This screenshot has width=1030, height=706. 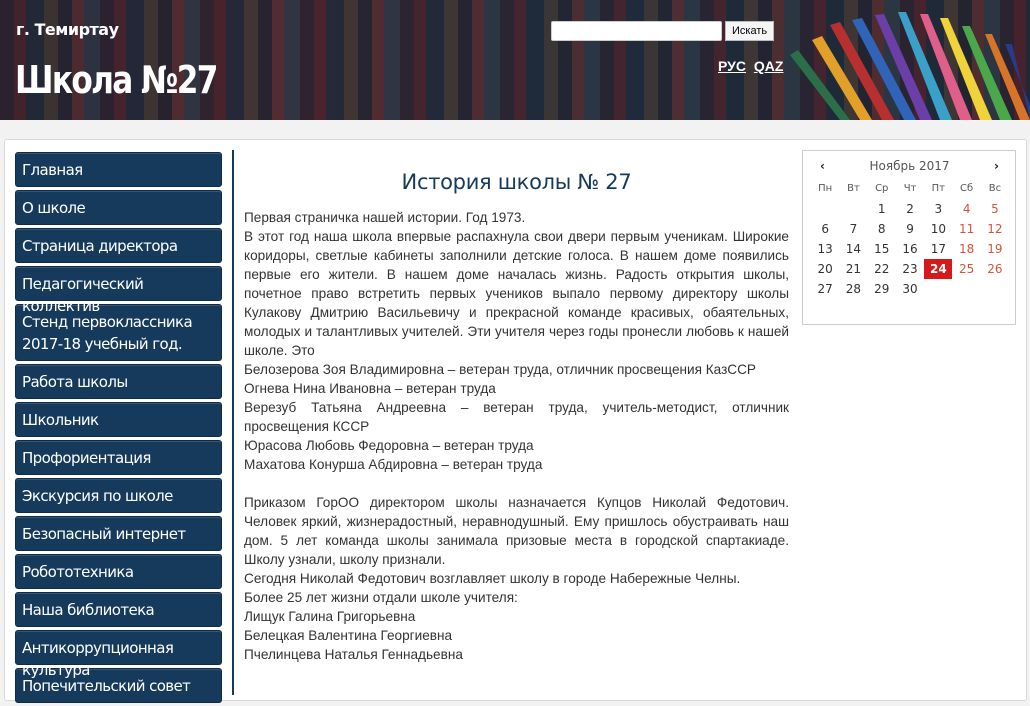 What do you see at coordinates (381, 597) in the screenshot?
I see `article-paragraph: Более 25 лет жизни отдали школе учителя:` at bounding box center [381, 597].